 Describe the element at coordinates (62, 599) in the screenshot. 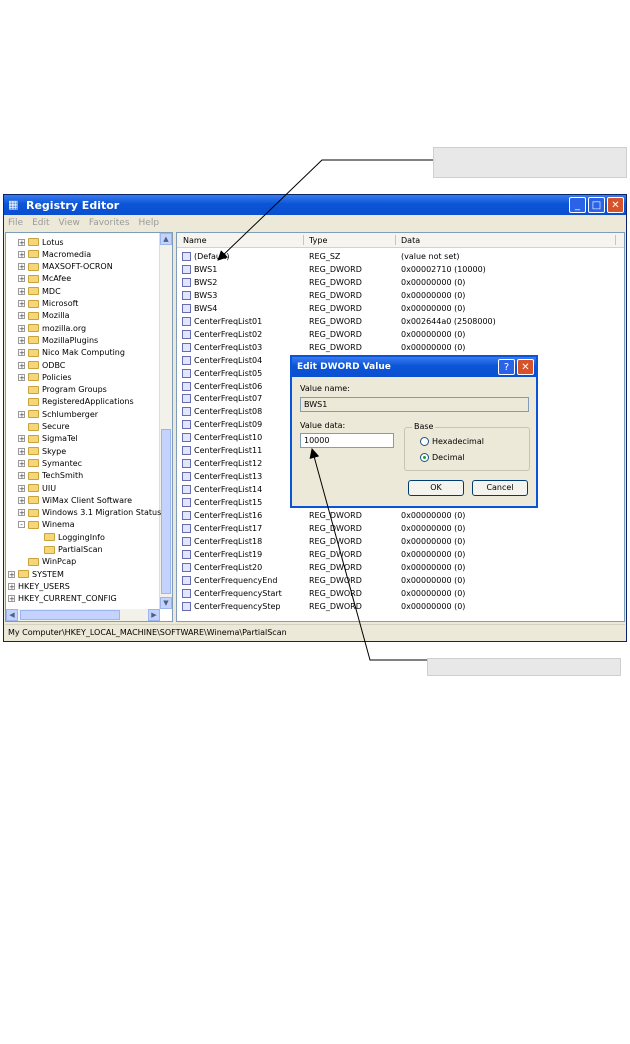

I see `tree-item: + HKEY_CURRENT_CONFIG` at that location.